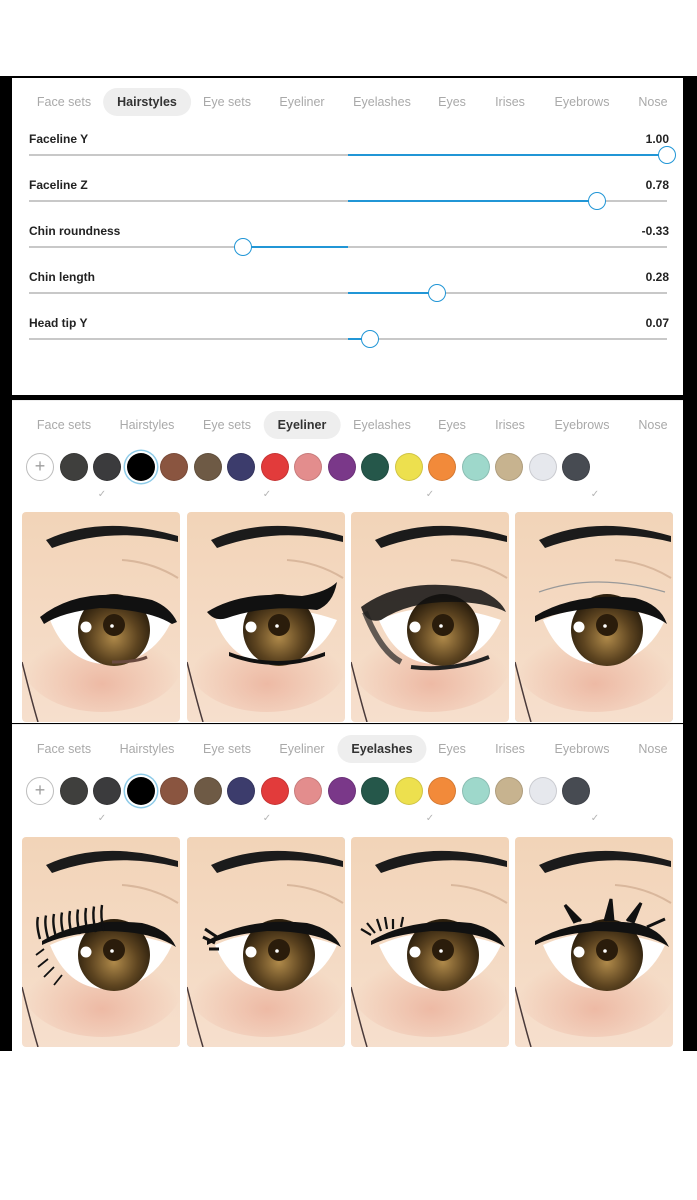 The height and width of the screenshot is (1200, 697). I want to click on slider-value: -0.33, so click(655, 231).